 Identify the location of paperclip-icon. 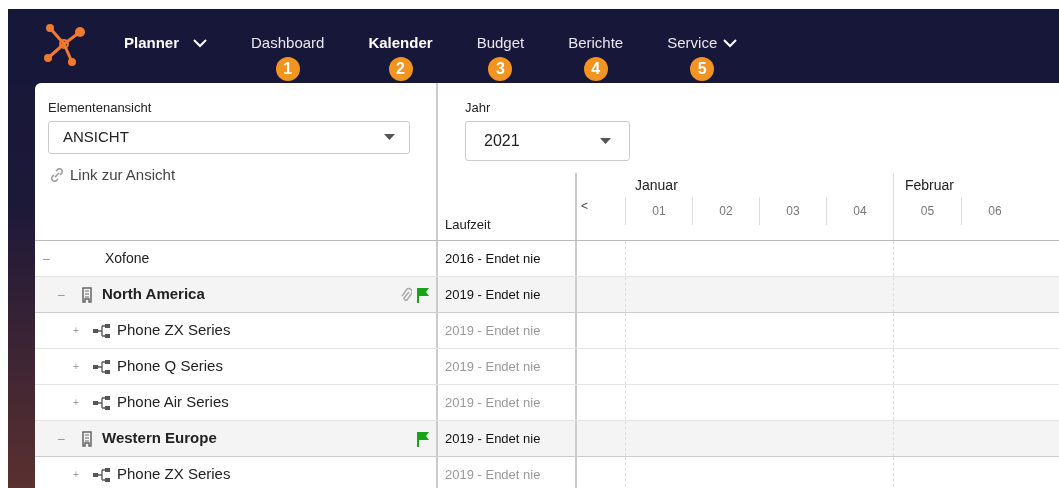
(406, 294).